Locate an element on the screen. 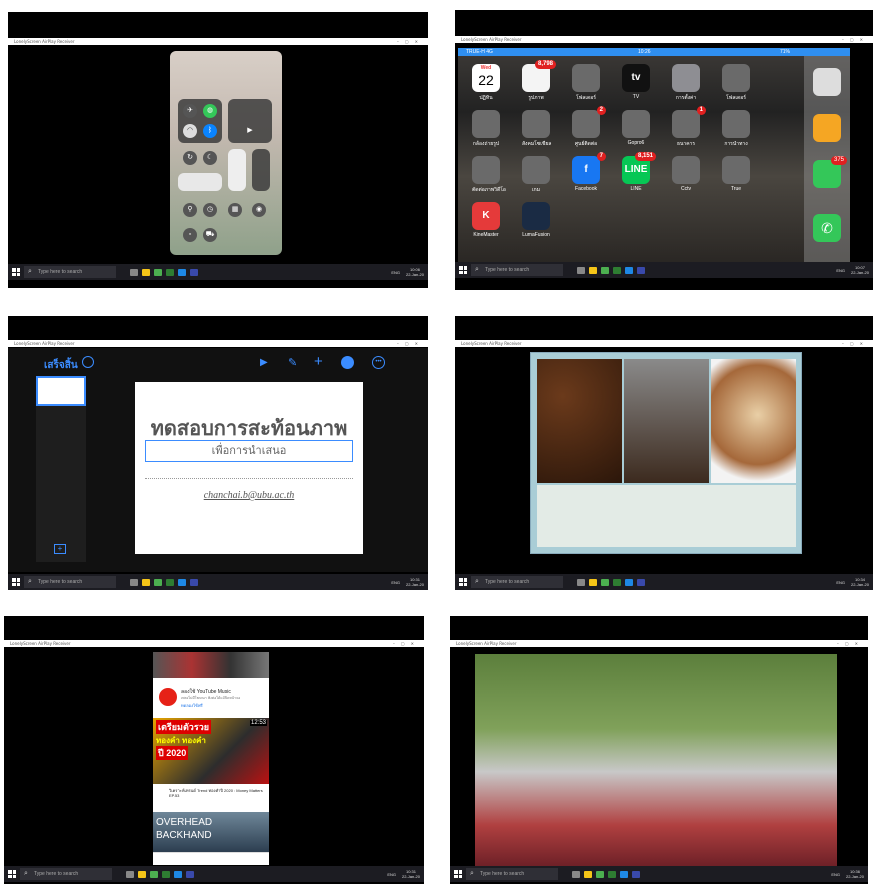  dock-messages: 375 is located at coordinates (830, 172).